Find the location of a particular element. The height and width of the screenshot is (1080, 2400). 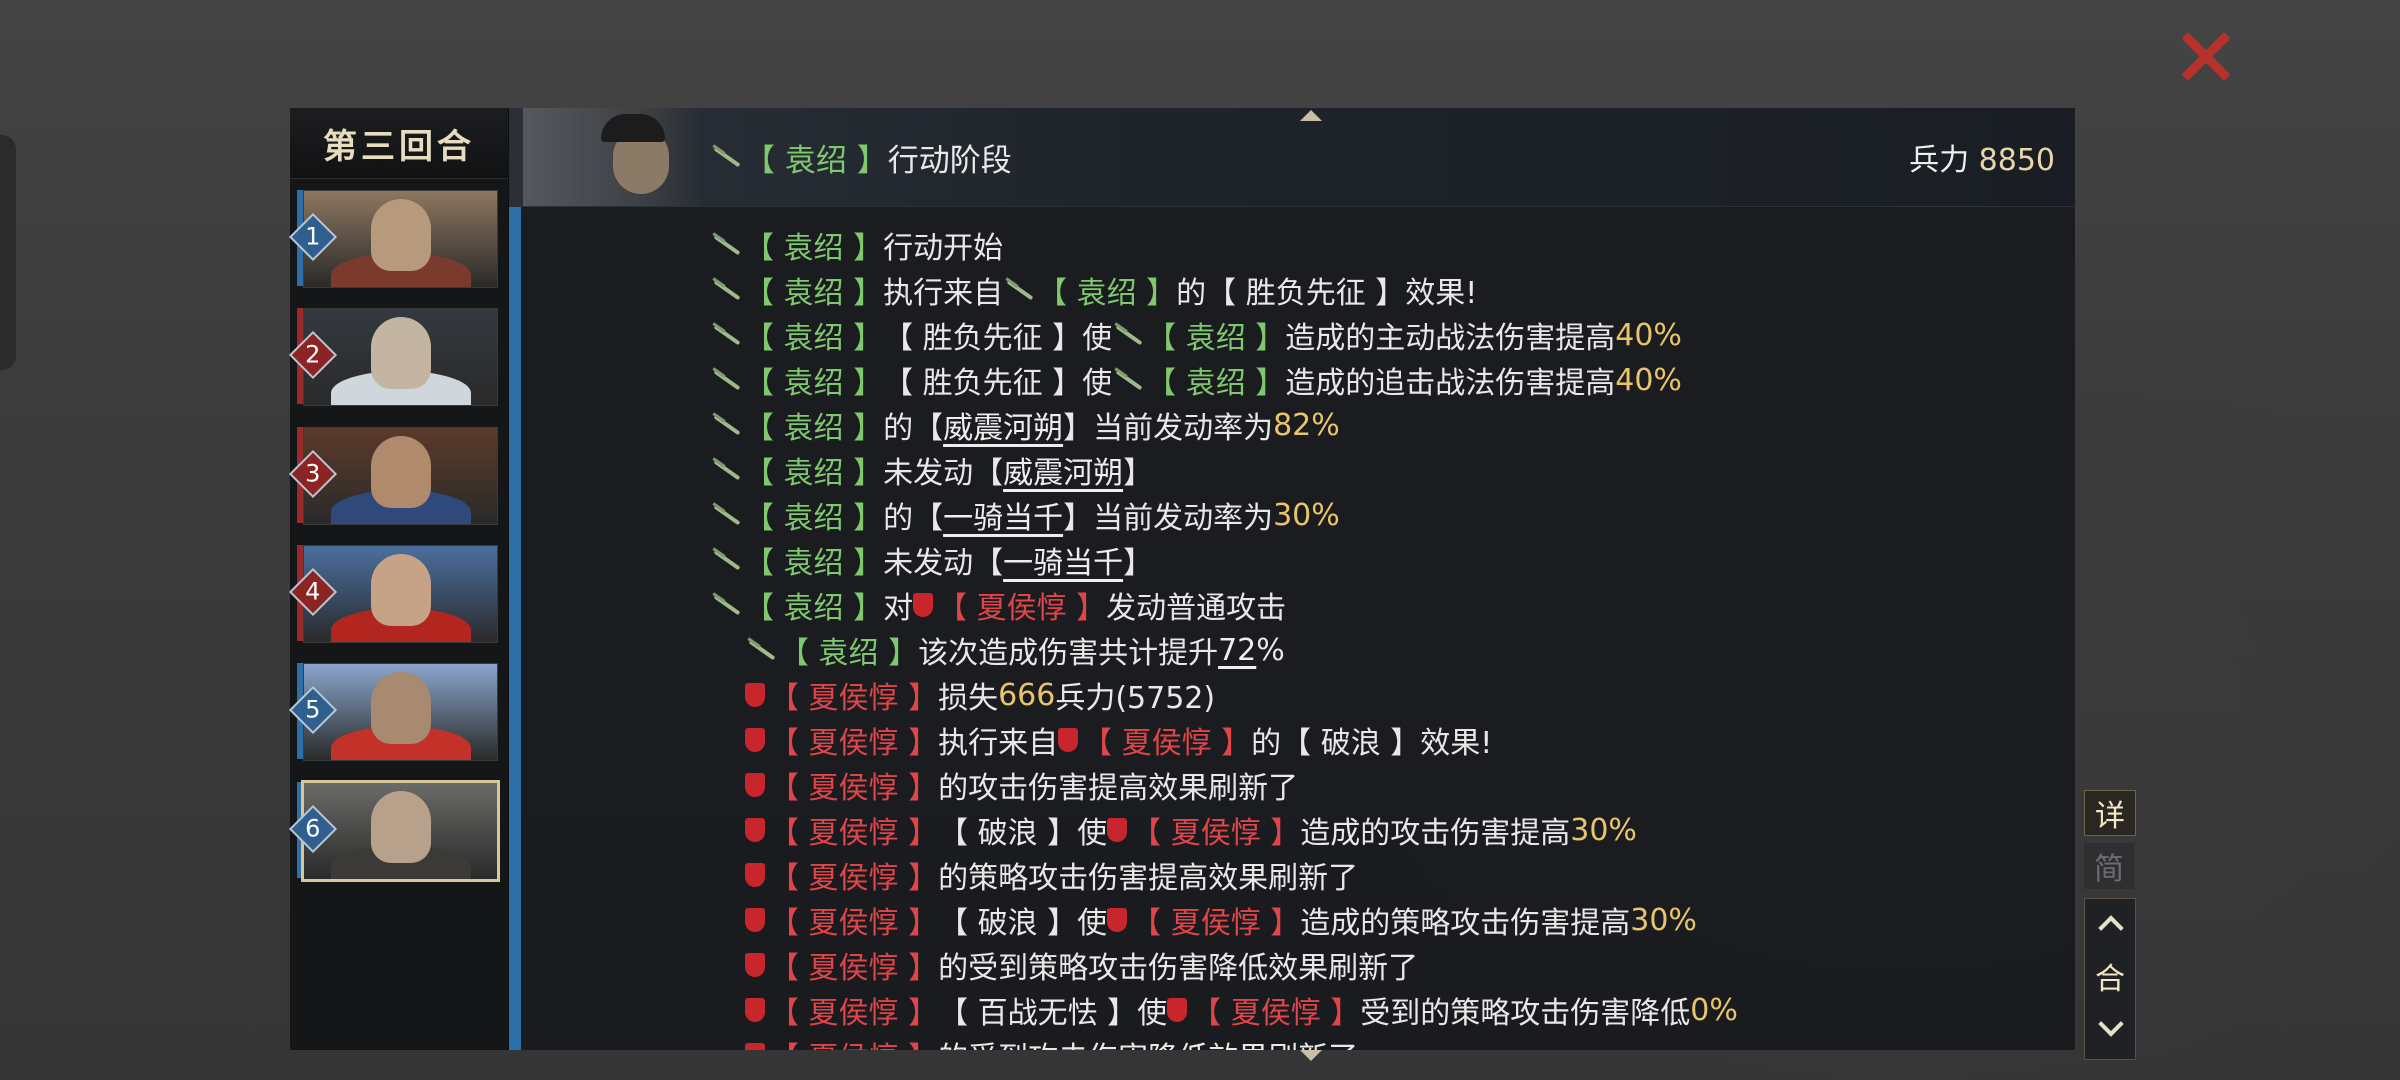

log-line: 【 袁绍 】【 胜负先征 】使【 袁绍 】造成的追击战法伤害提高 40% is located at coordinates (1196, 380).